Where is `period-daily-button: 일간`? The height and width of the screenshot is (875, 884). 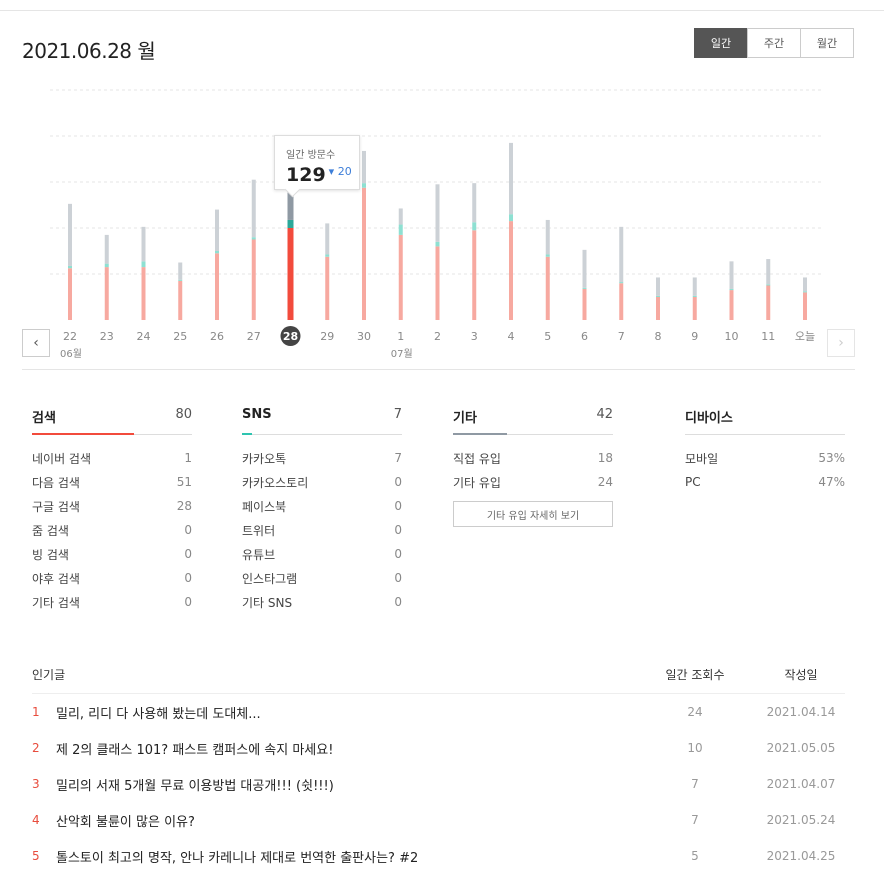 period-daily-button: 일간 is located at coordinates (721, 43).